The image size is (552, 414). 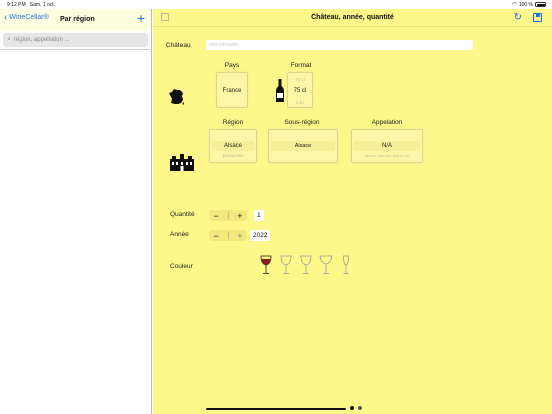 I want to click on white-wine-glass-icon, so click(x=286, y=265).